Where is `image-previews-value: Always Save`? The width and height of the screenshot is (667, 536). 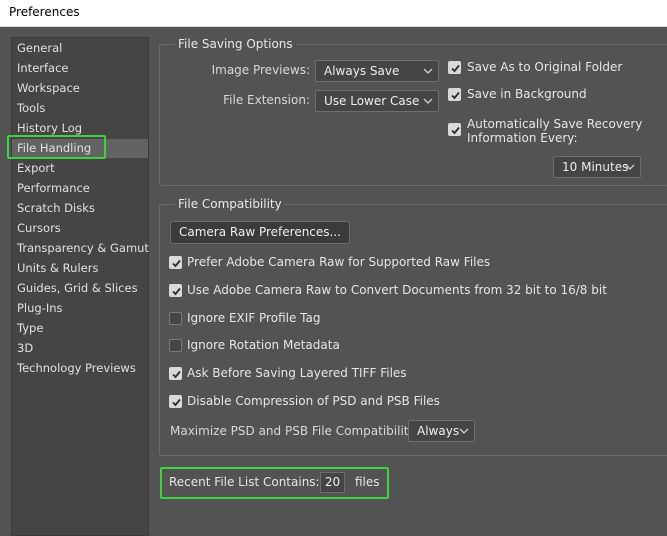 image-previews-value: Always Save is located at coordinates (362, 71).